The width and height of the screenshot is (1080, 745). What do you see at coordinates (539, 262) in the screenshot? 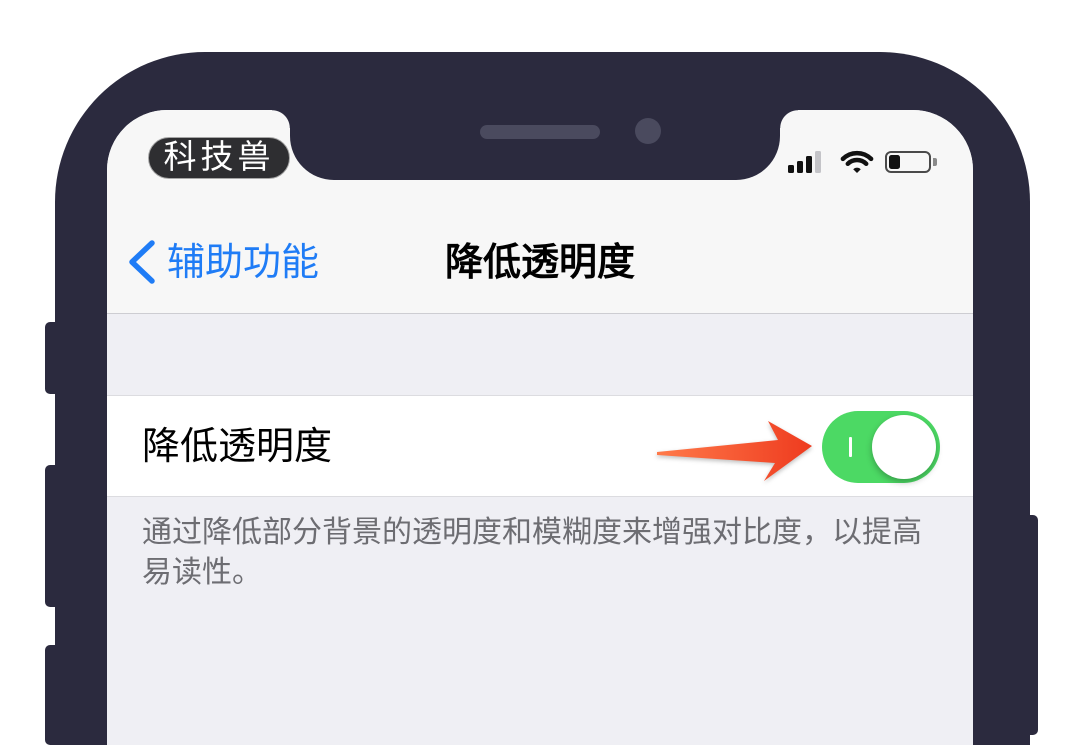
I see `page-title: 降低透明度` at bounding box center [539, 262].